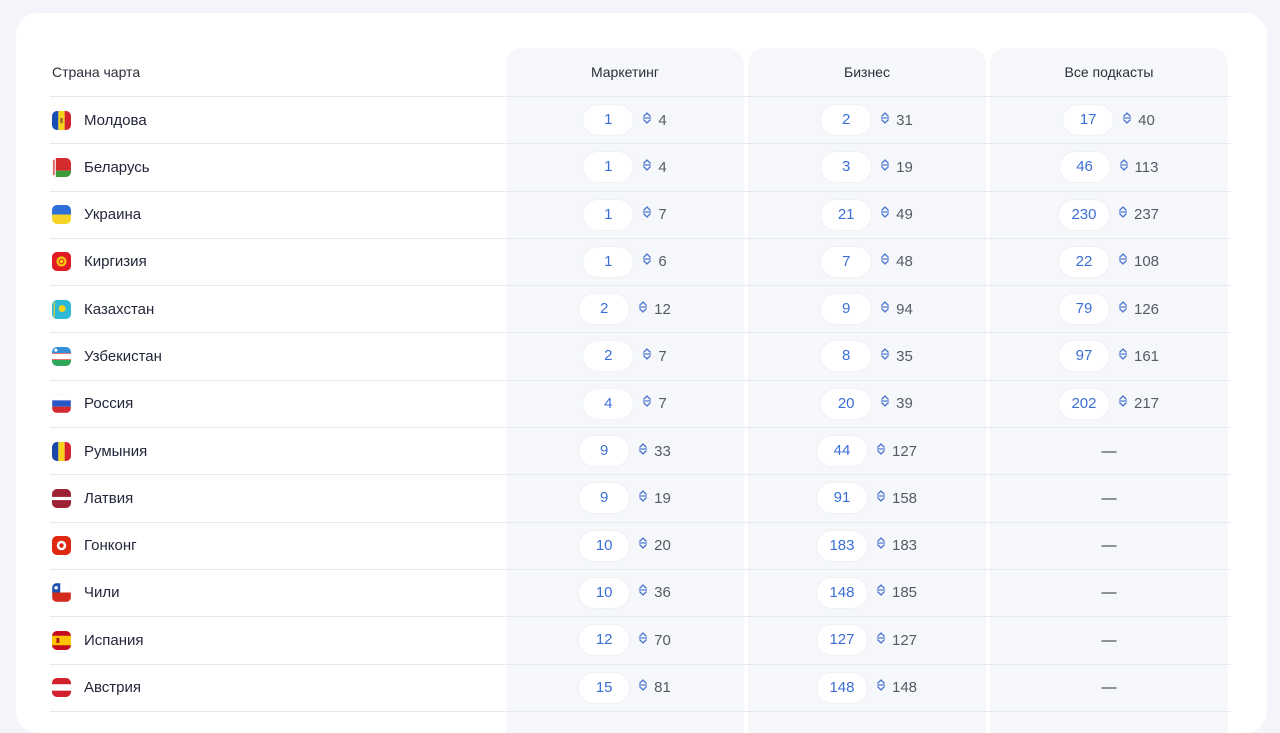 The height and width of the screenshot is (733, 1280). What do you see at coordinates (1083, 403) in the screenshot?
I see `all-position: 202` at bounding box center [1083, 403].